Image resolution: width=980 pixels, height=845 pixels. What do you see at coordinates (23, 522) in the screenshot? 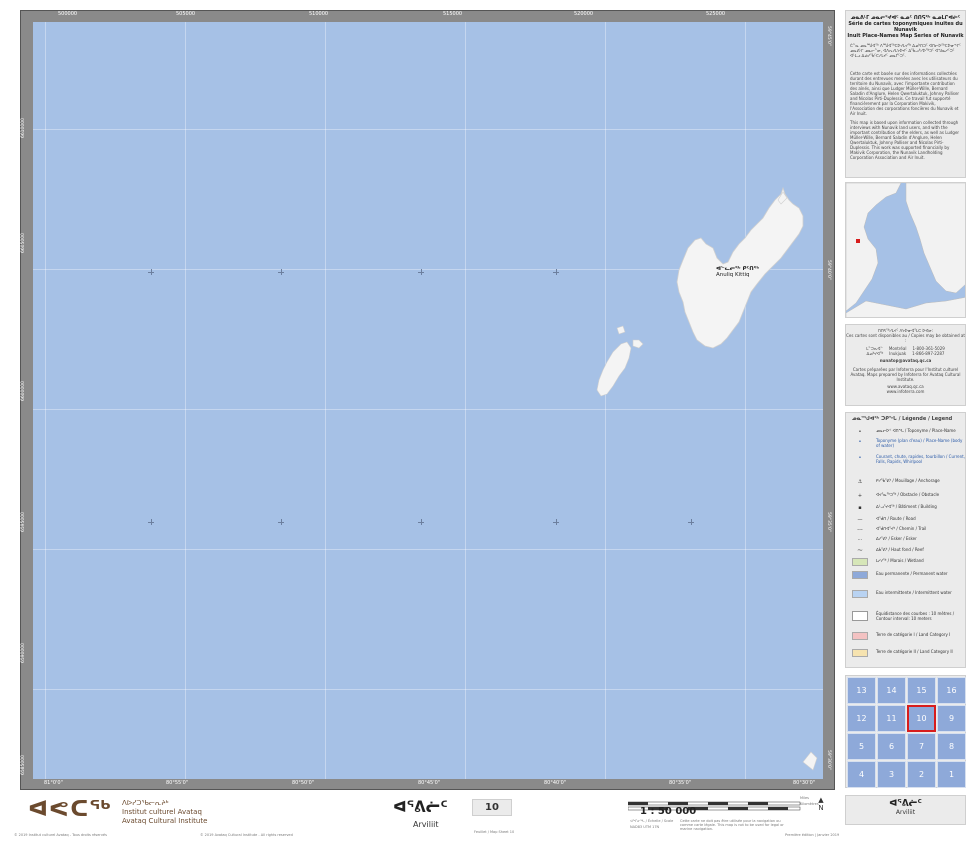
I see `left-tick: 6595000` at bounding box center [23, 522].